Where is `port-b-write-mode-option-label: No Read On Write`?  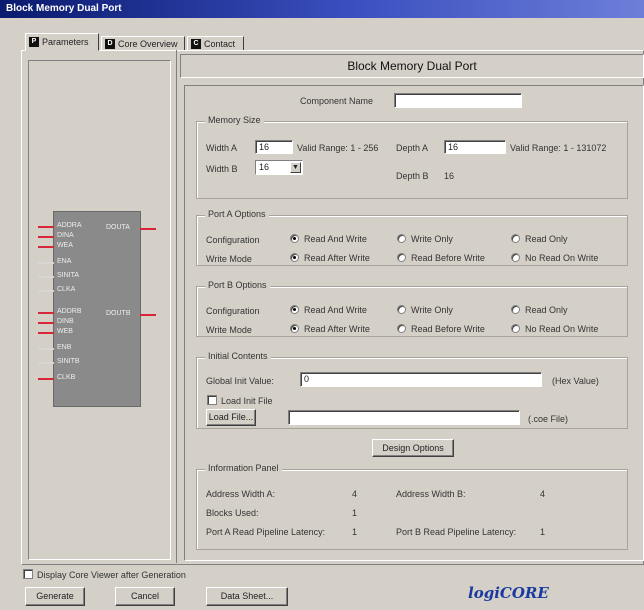 port-b-write-mode-option-label: No Read On Write is located at coordinates (562, 329).